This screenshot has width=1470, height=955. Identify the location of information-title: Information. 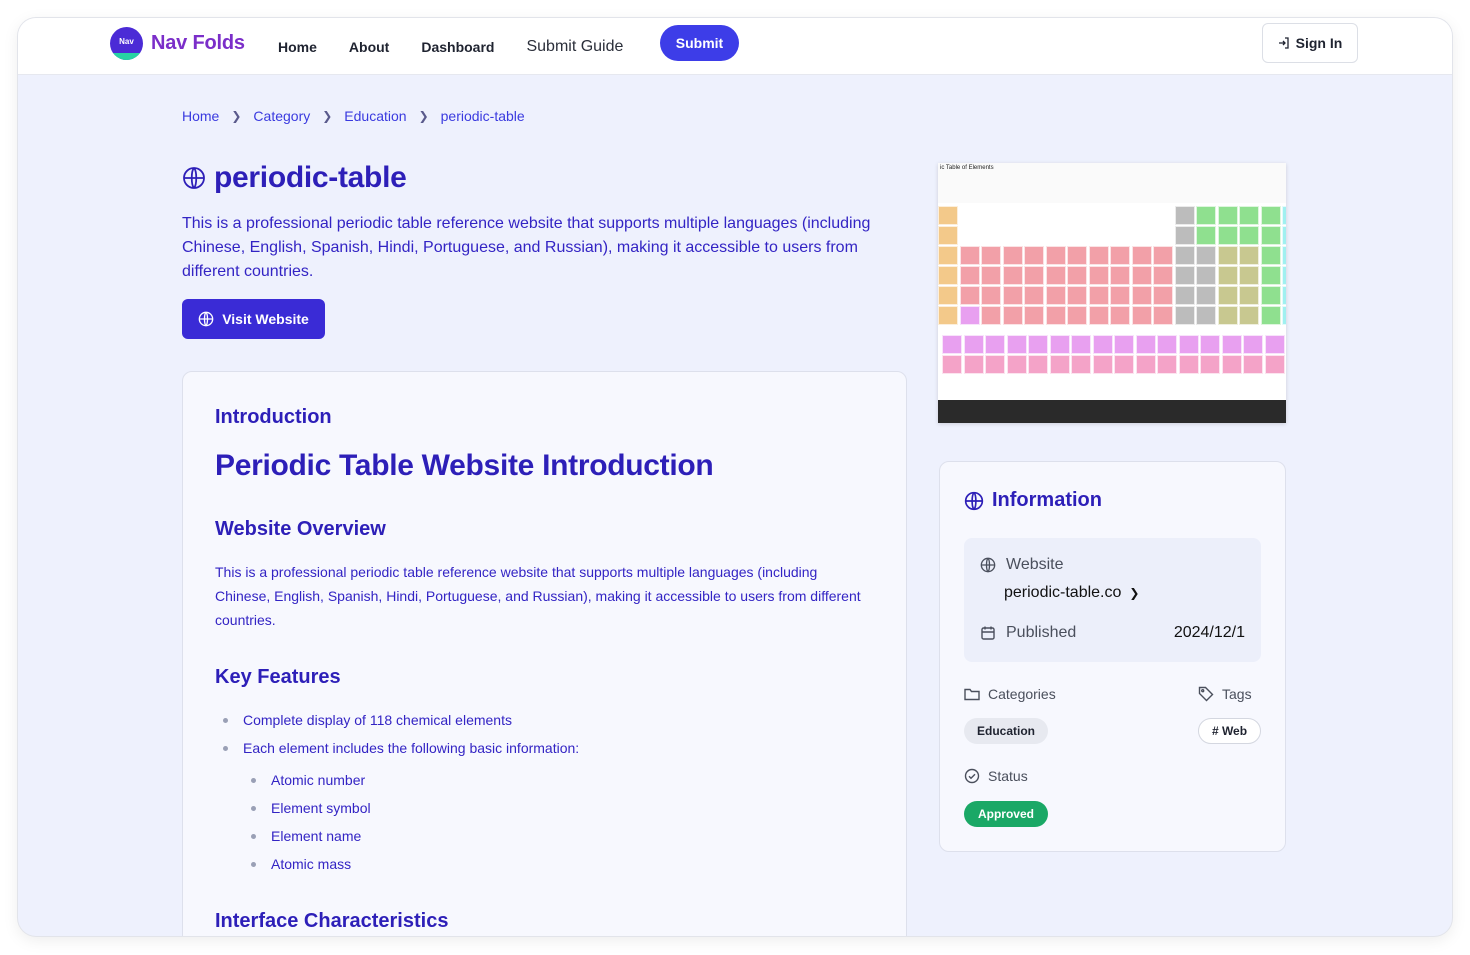
(1033, 500).